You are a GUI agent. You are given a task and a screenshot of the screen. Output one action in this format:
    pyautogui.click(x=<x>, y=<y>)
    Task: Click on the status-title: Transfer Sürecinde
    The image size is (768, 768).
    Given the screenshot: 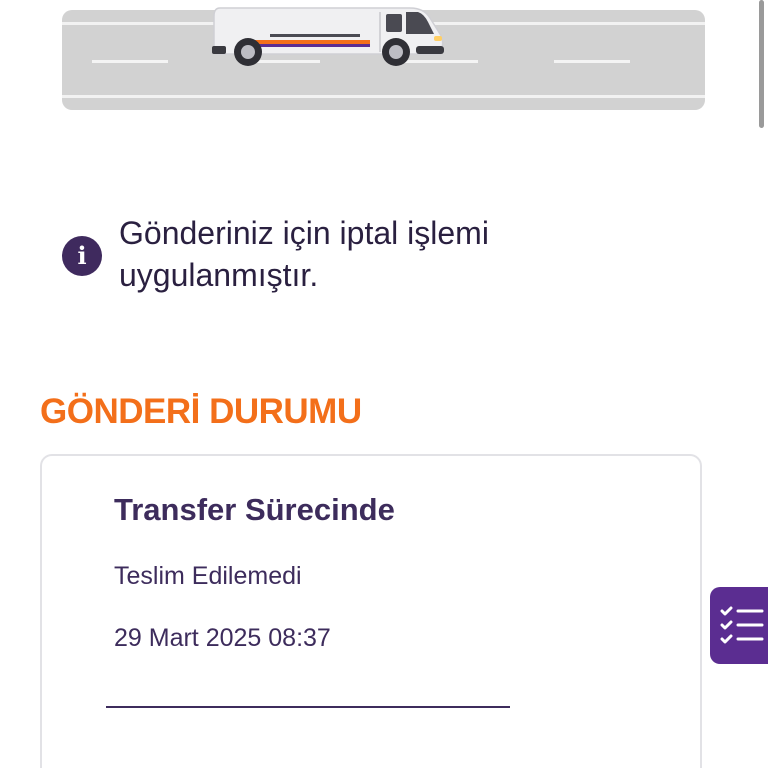 What is the action you would take?
    pyautogui.click(x=254, y=509)
    